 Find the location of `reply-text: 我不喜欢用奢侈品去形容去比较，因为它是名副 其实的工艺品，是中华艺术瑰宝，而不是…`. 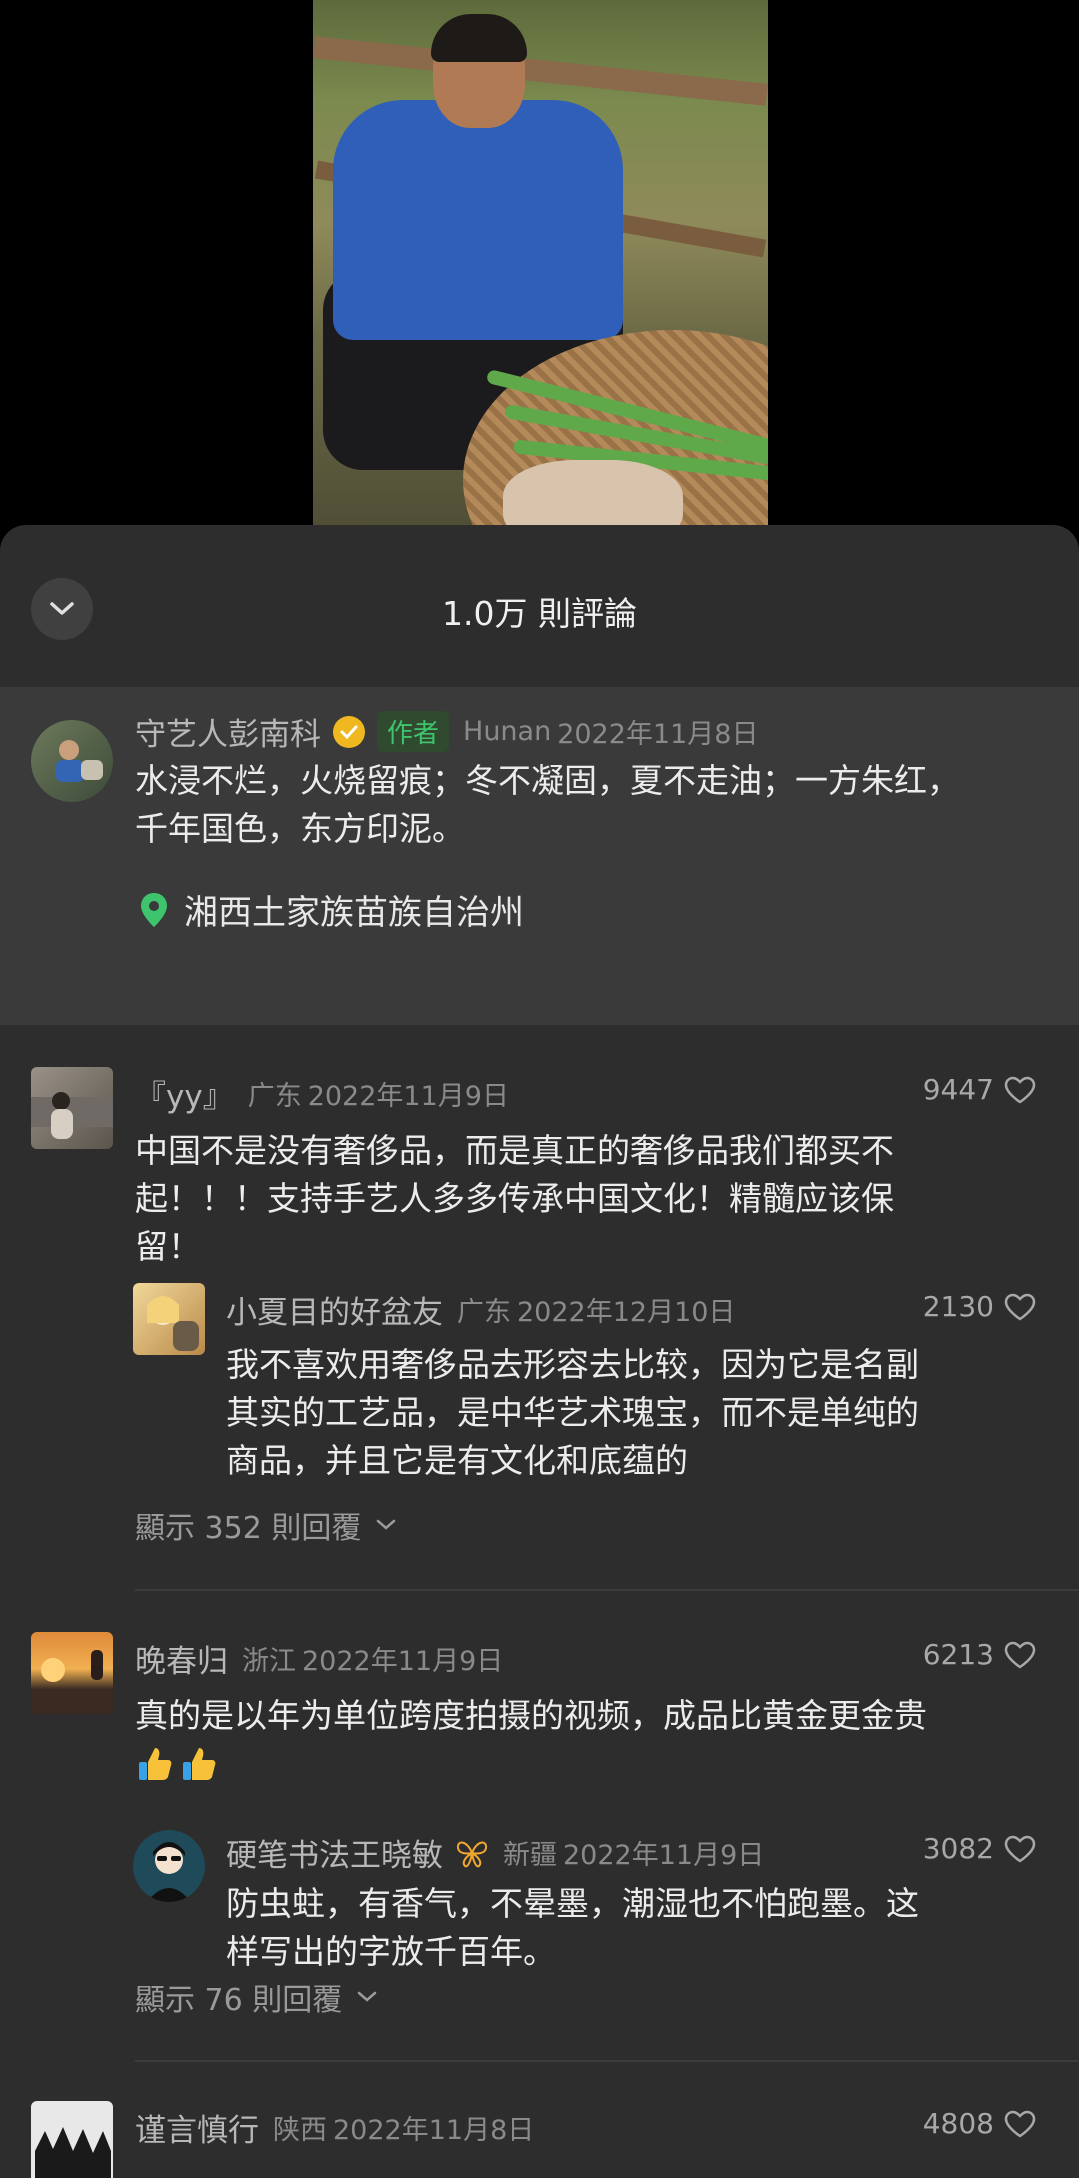

reply-text: 我不喜欢用奢侈品去形容去比较，因为它是名副 其实的工艺品，是中华艺术瑰宝，而不是… is located at coordinates (572, 1413).